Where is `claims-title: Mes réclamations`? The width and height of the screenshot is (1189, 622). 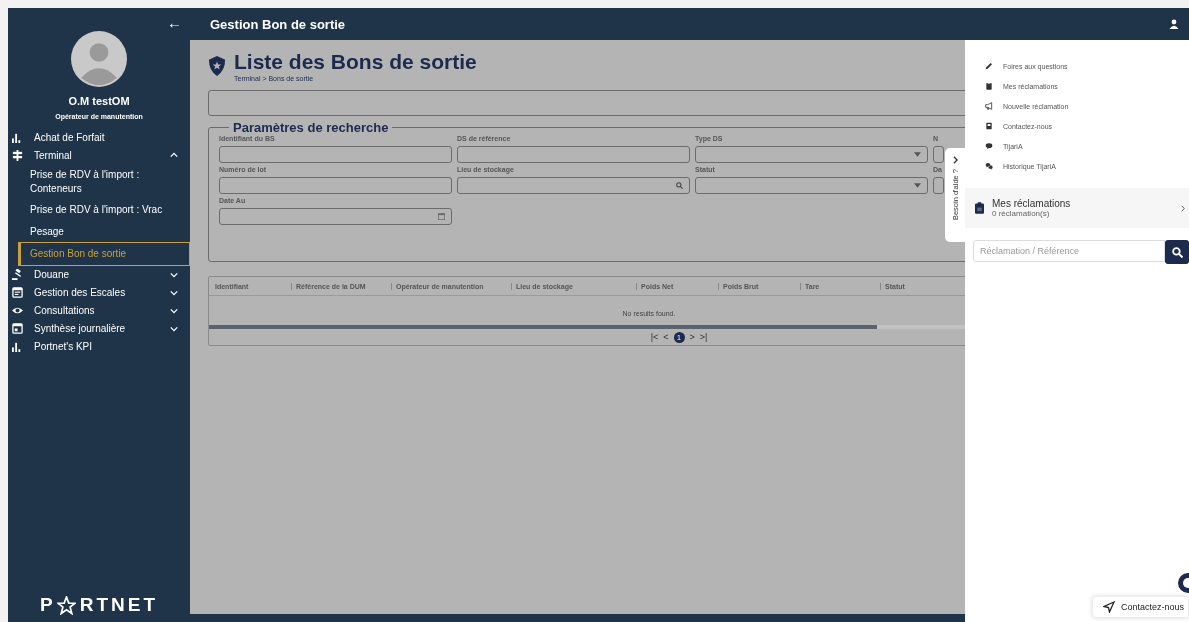 claims-title: Mes réclamations is located at coordinates (1032, 203).